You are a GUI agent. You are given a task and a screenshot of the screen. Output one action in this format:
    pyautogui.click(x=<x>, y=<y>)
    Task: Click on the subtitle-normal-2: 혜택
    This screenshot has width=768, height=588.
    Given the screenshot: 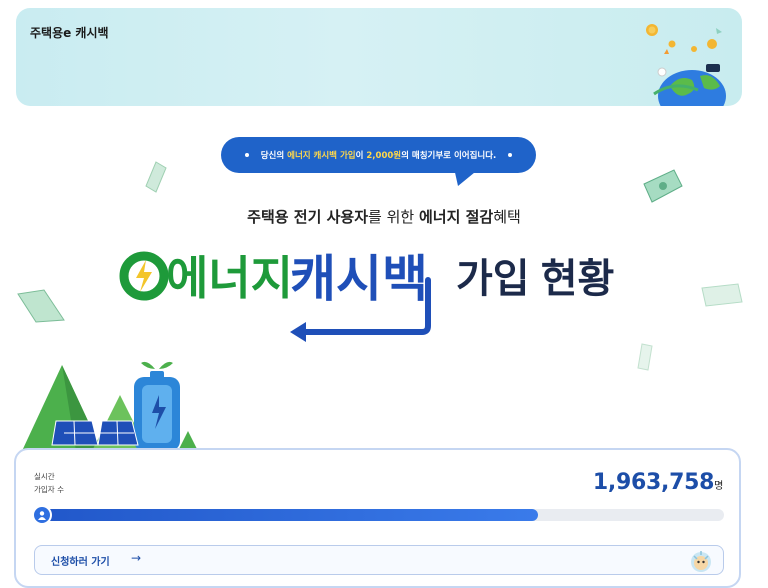 What is the action you would take?
    pyautogui.click(x=507, y=217)
    